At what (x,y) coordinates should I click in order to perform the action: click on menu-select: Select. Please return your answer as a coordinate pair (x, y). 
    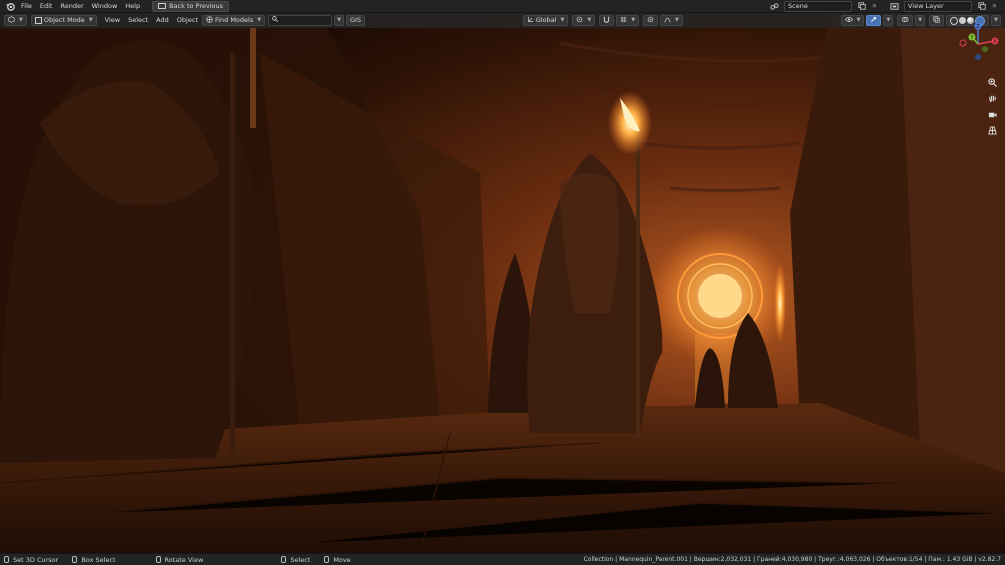
    Looking at the image, I should click on (138, 20).